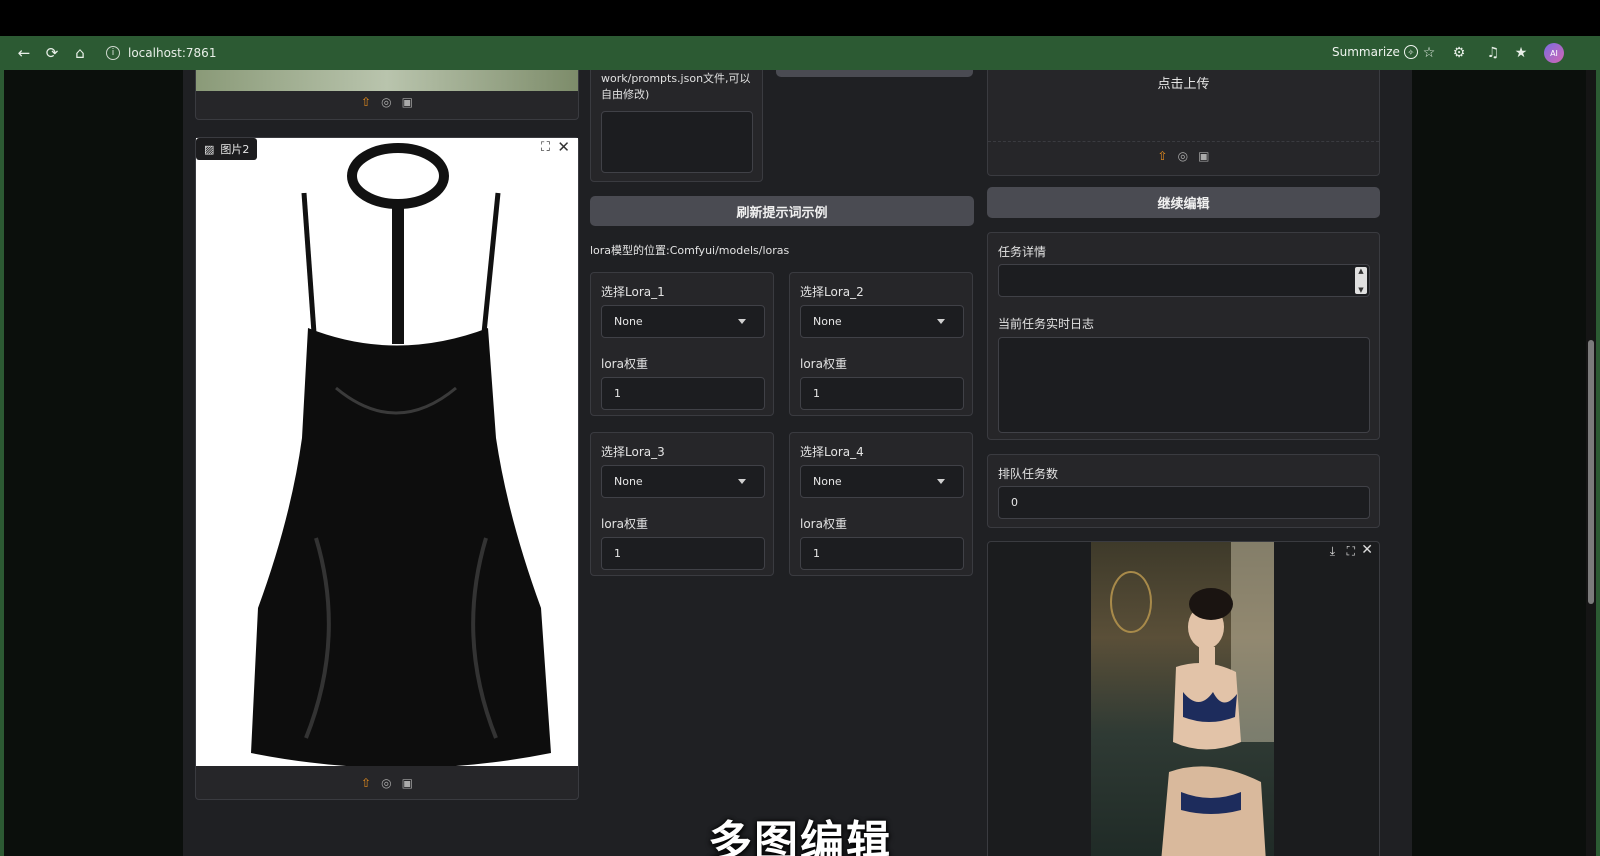 The image size is (1600, 856). I want to click on image2-label: 图片2, so click(235, 149).